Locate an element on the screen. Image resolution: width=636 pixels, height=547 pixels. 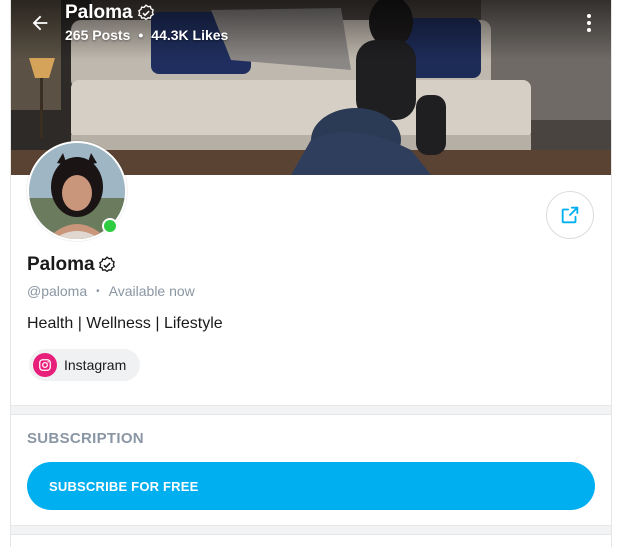
header-info: Paloma 265 Posts • 44.3K Likes is located at coordinates (146, 22).